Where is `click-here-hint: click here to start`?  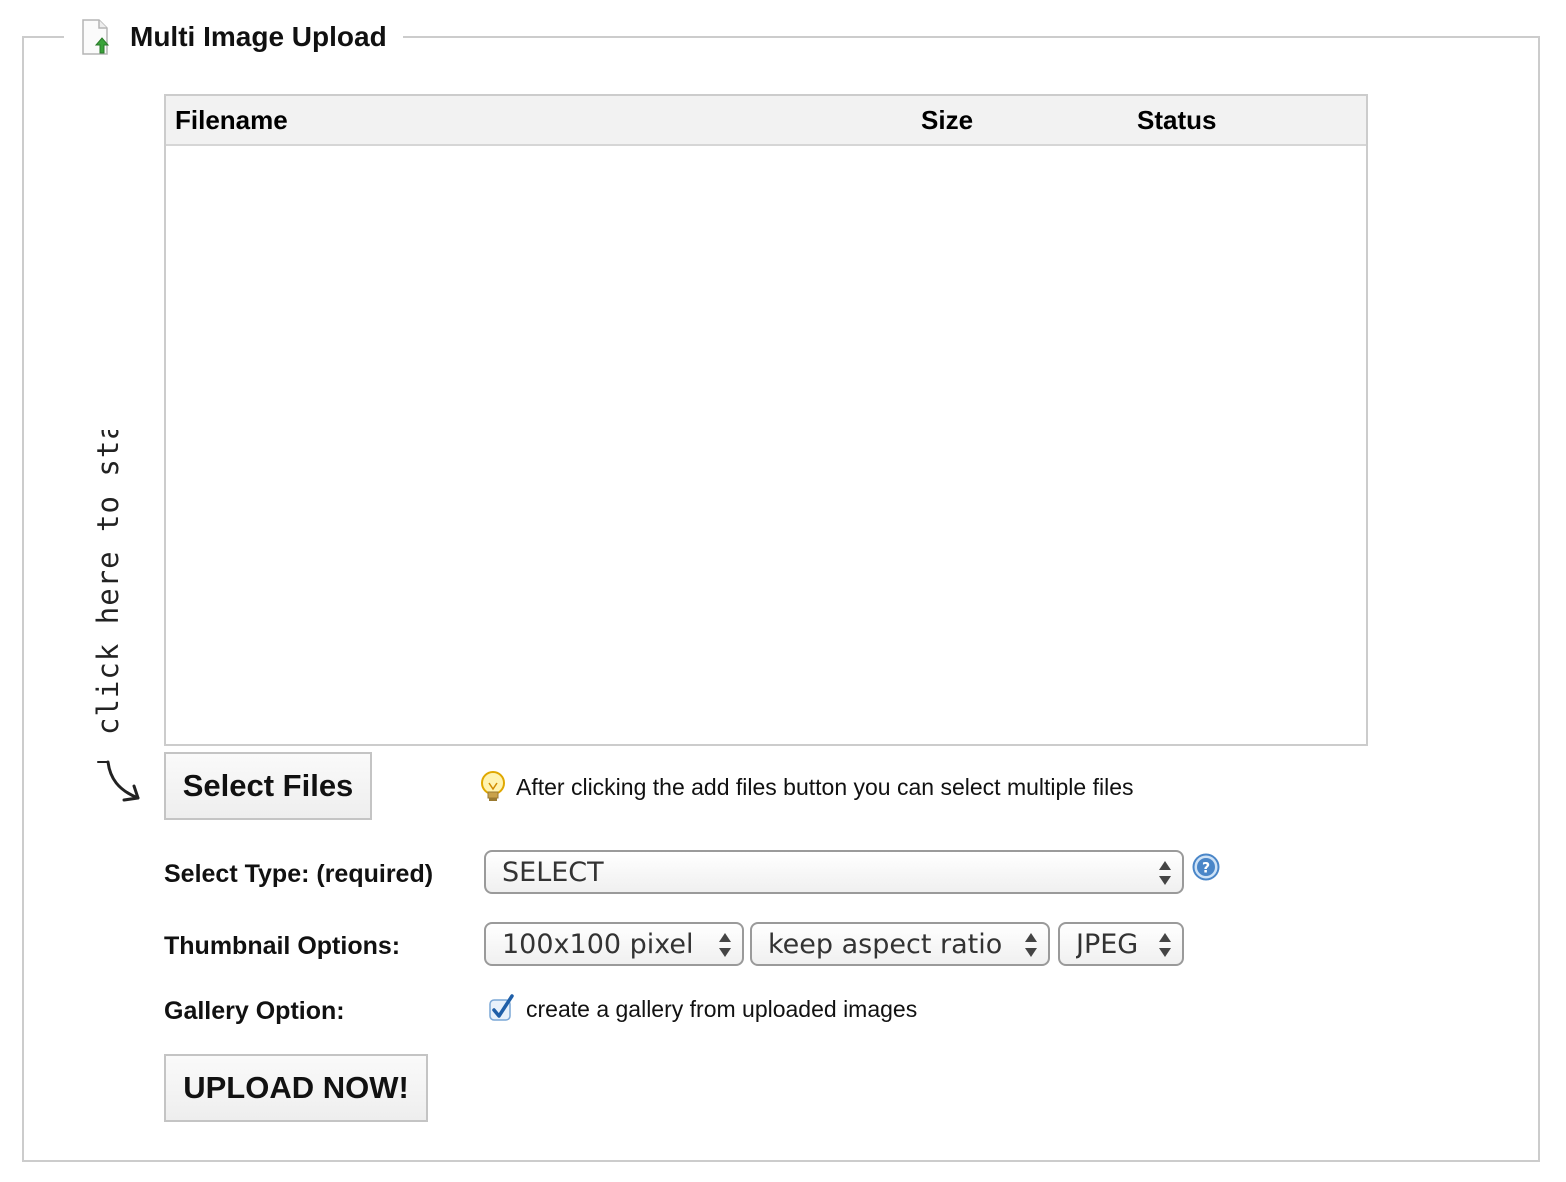
click-here-hint: click here to start is located at coordinates (113, 602).